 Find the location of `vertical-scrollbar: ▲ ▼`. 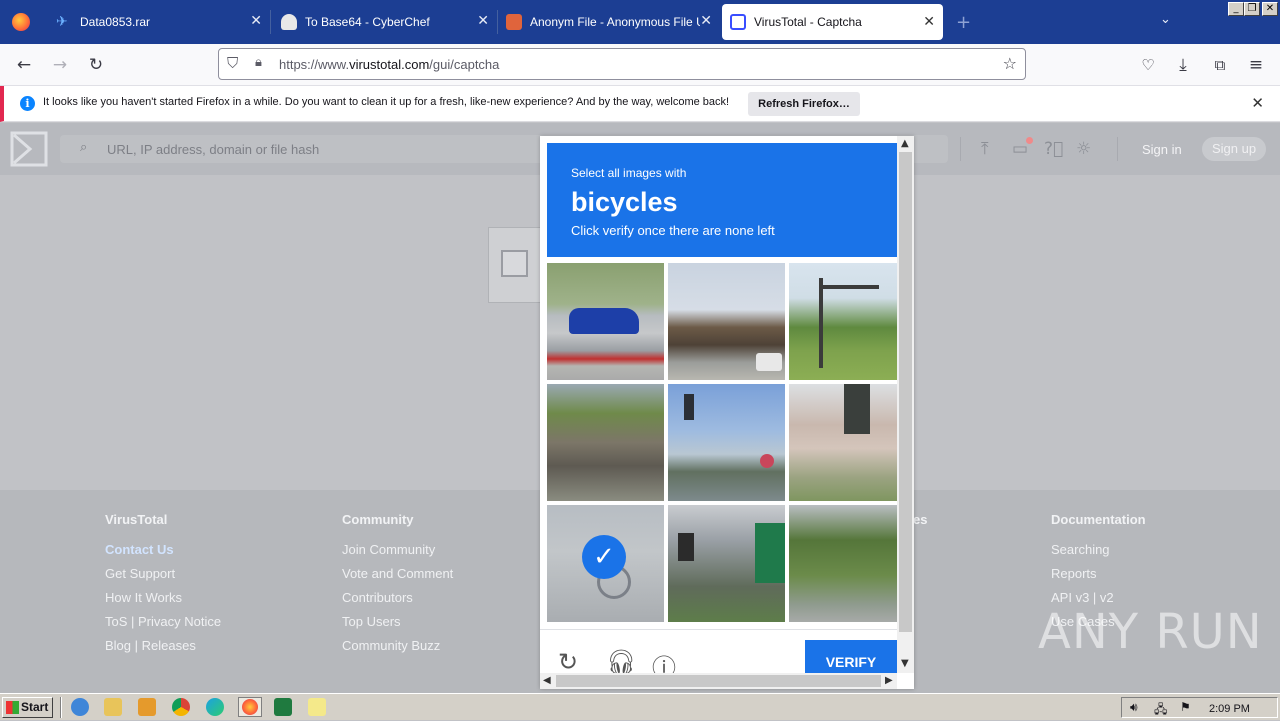

vertical-scrollbar: ▲ ▼ is located at coordinates (905, 404).